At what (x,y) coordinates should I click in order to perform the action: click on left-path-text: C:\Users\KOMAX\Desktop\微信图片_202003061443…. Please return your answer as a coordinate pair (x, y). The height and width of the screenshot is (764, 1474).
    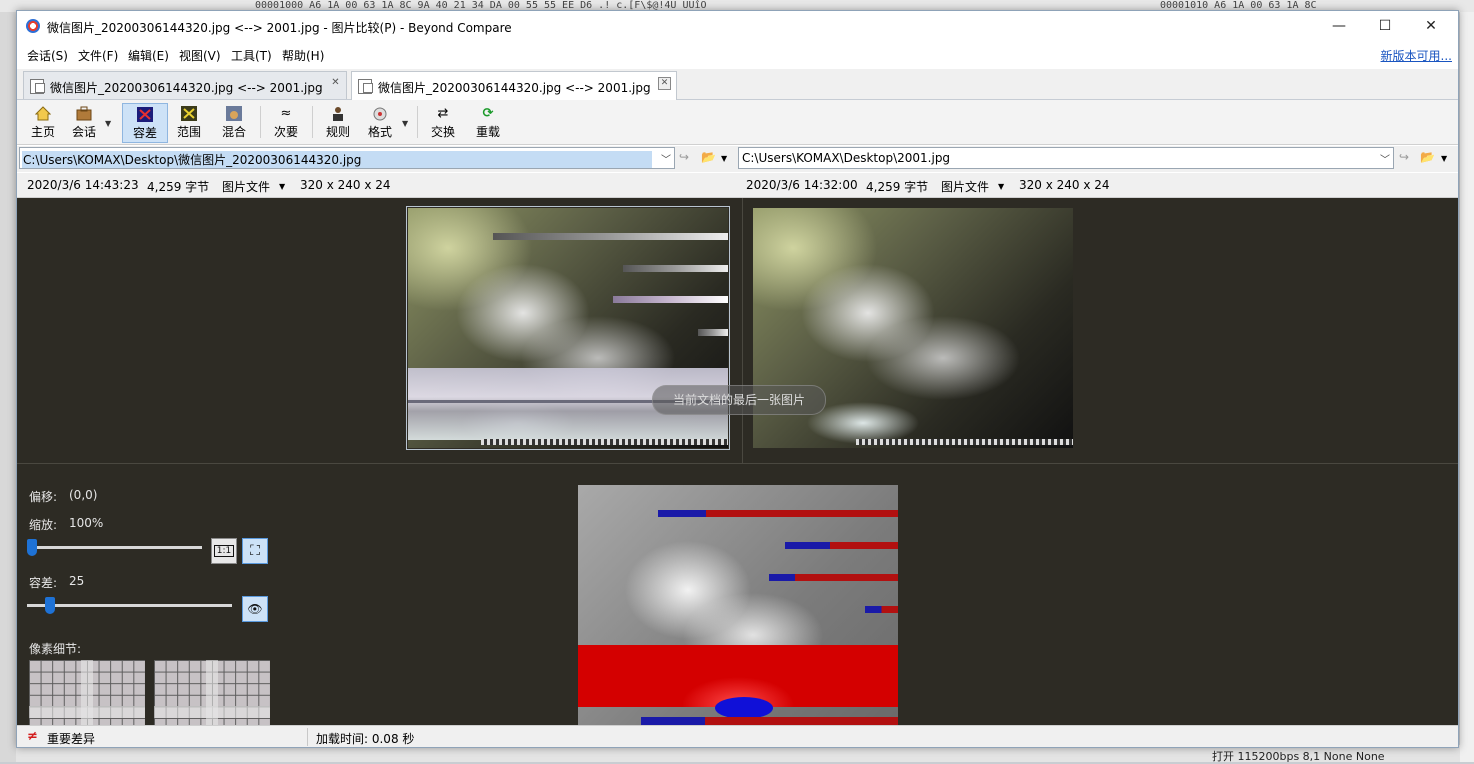
    Looking at the image, I should click on (337, 159).